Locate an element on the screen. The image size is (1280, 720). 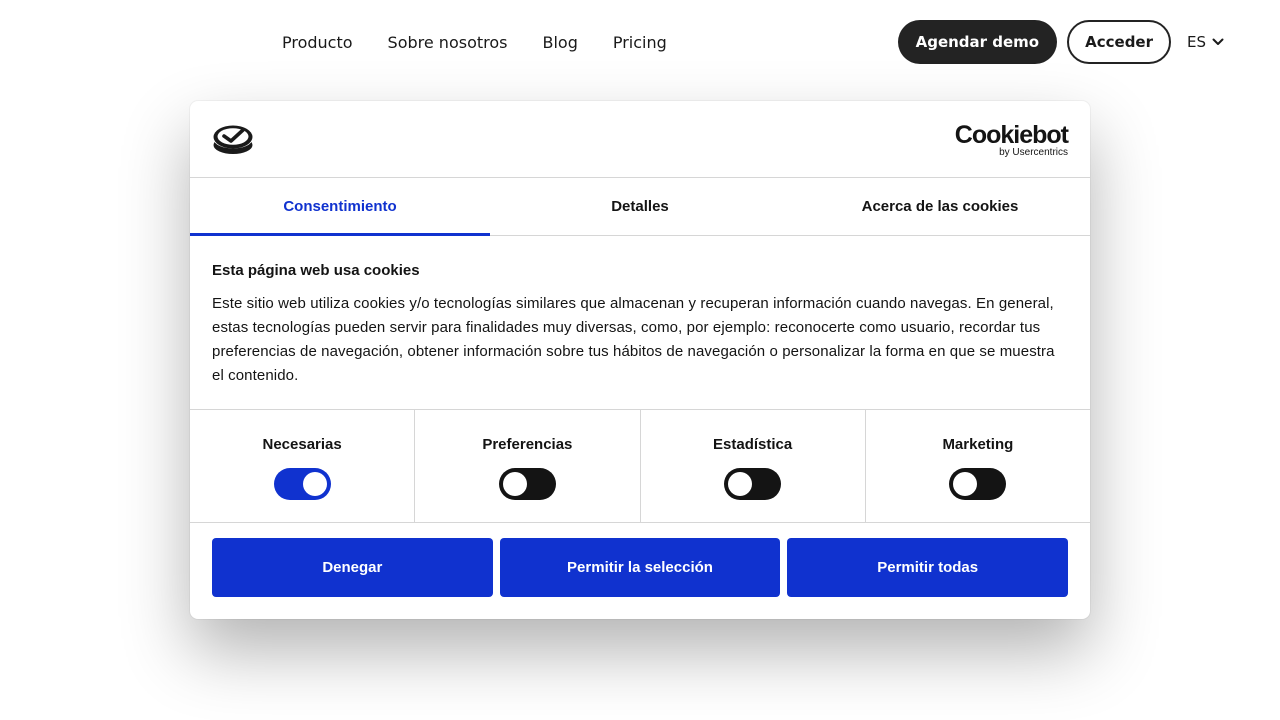
preferencias-toggle is located at coordinates (527, 484).